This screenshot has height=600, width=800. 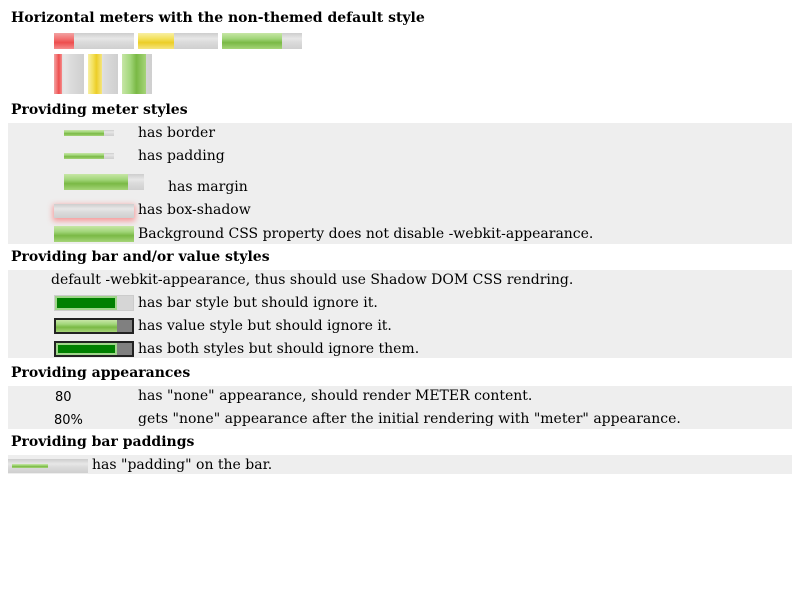 I want to click on meter-both-styles, so click(x=94, y=349).